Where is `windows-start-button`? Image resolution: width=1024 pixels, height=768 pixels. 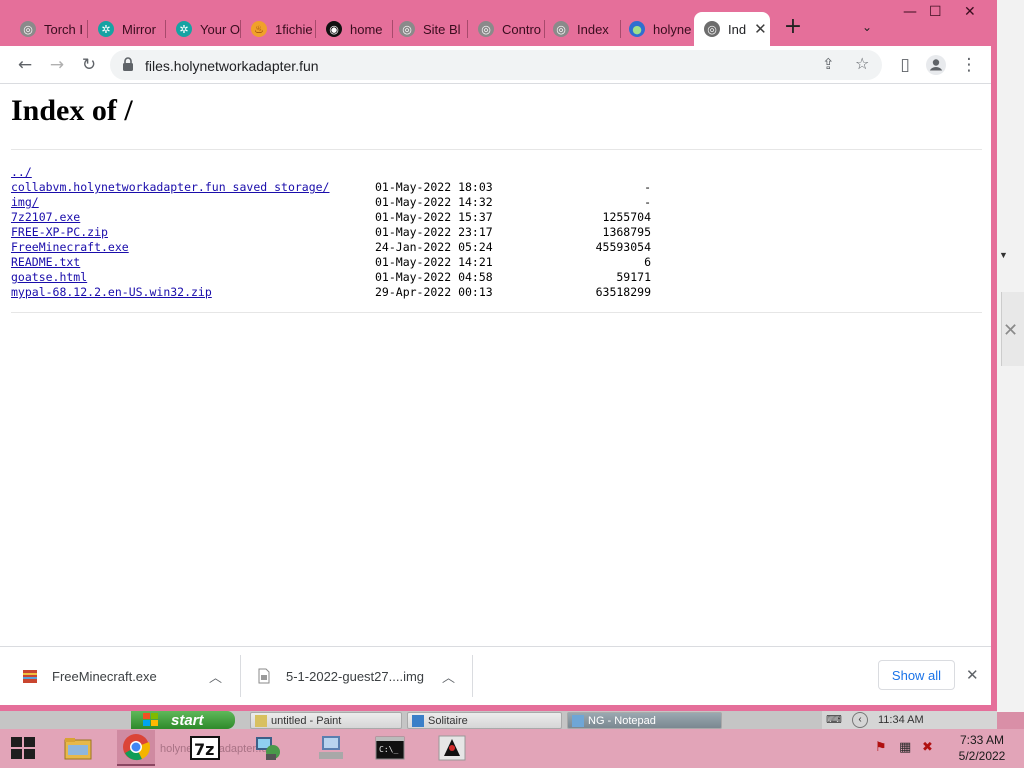 windows-start-button is located at coordinates (23, 748).